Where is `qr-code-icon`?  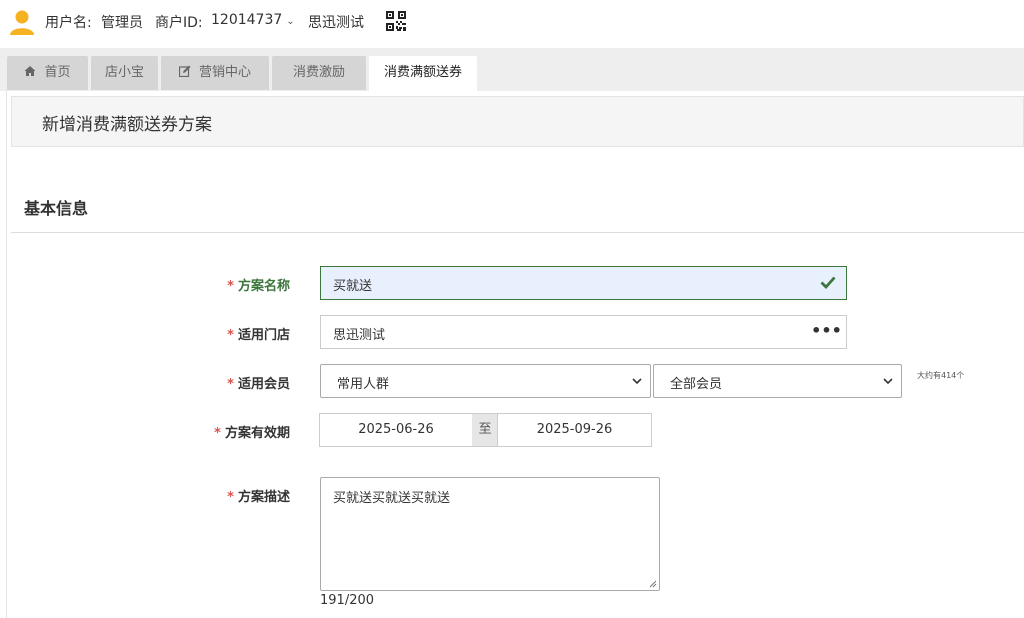 qr-code-icon is located at coordinates (396, 21).